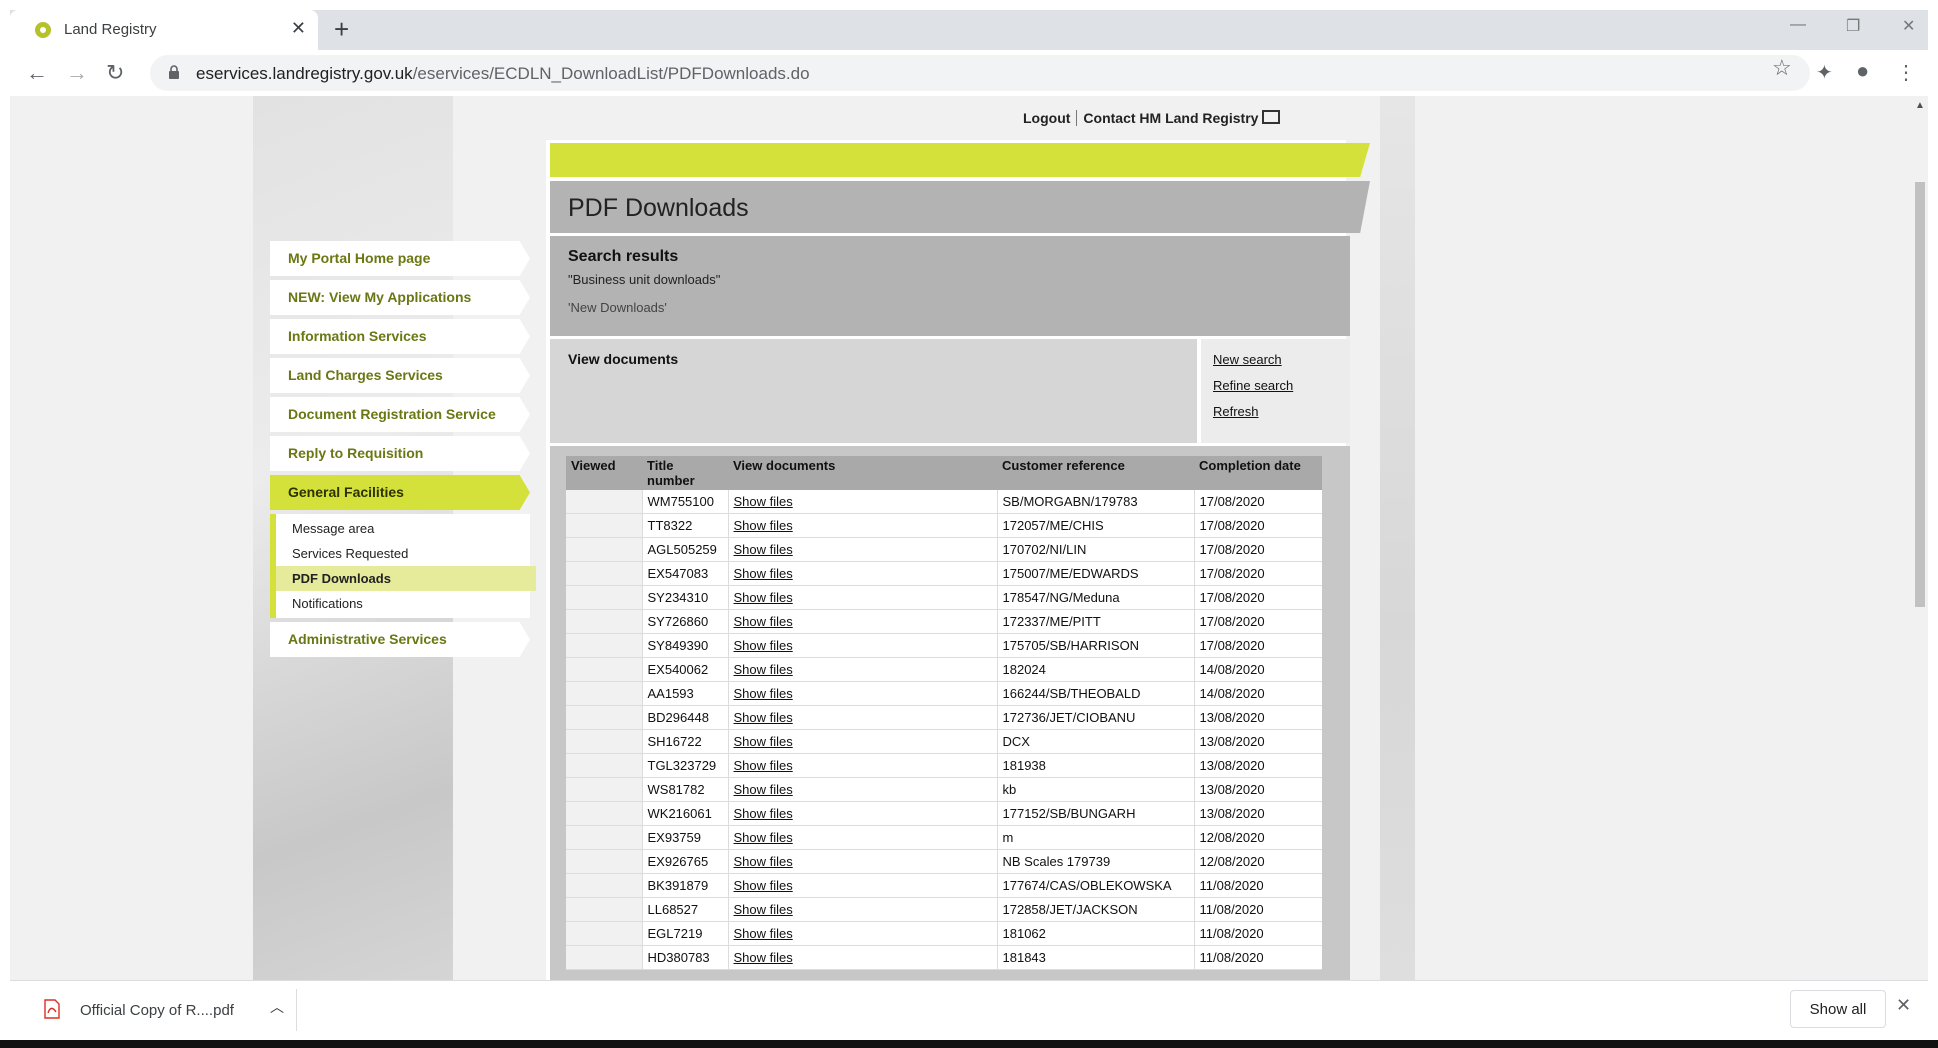  I want to click on nav-item-label: Document Registration Service, so click(392, 414).